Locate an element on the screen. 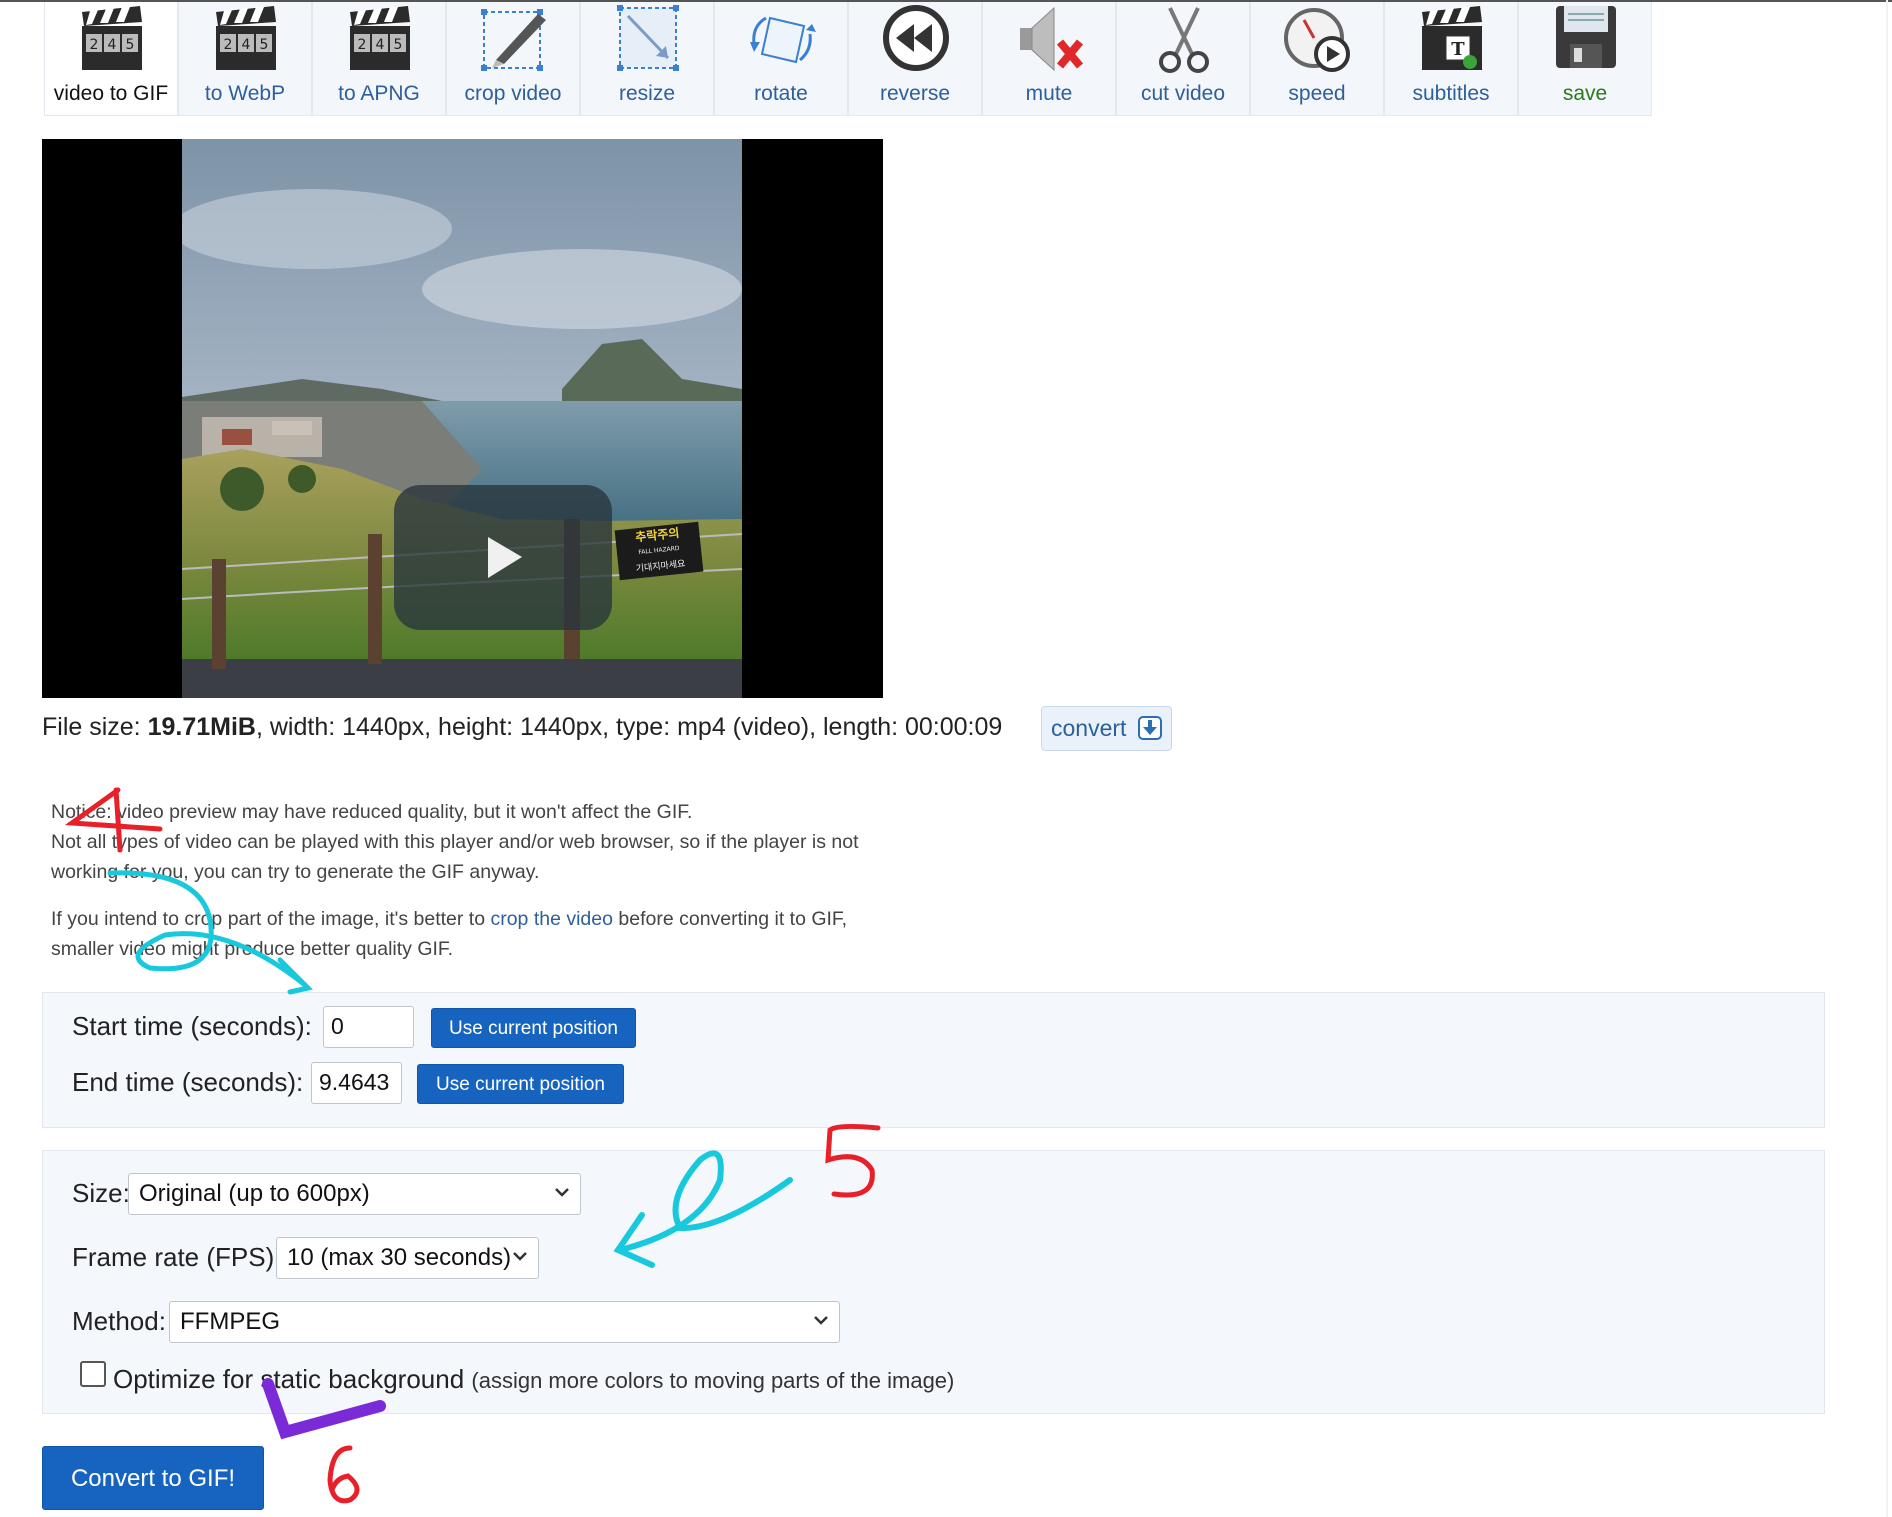  tool-label: speed is located at coordinates (1317, 93).